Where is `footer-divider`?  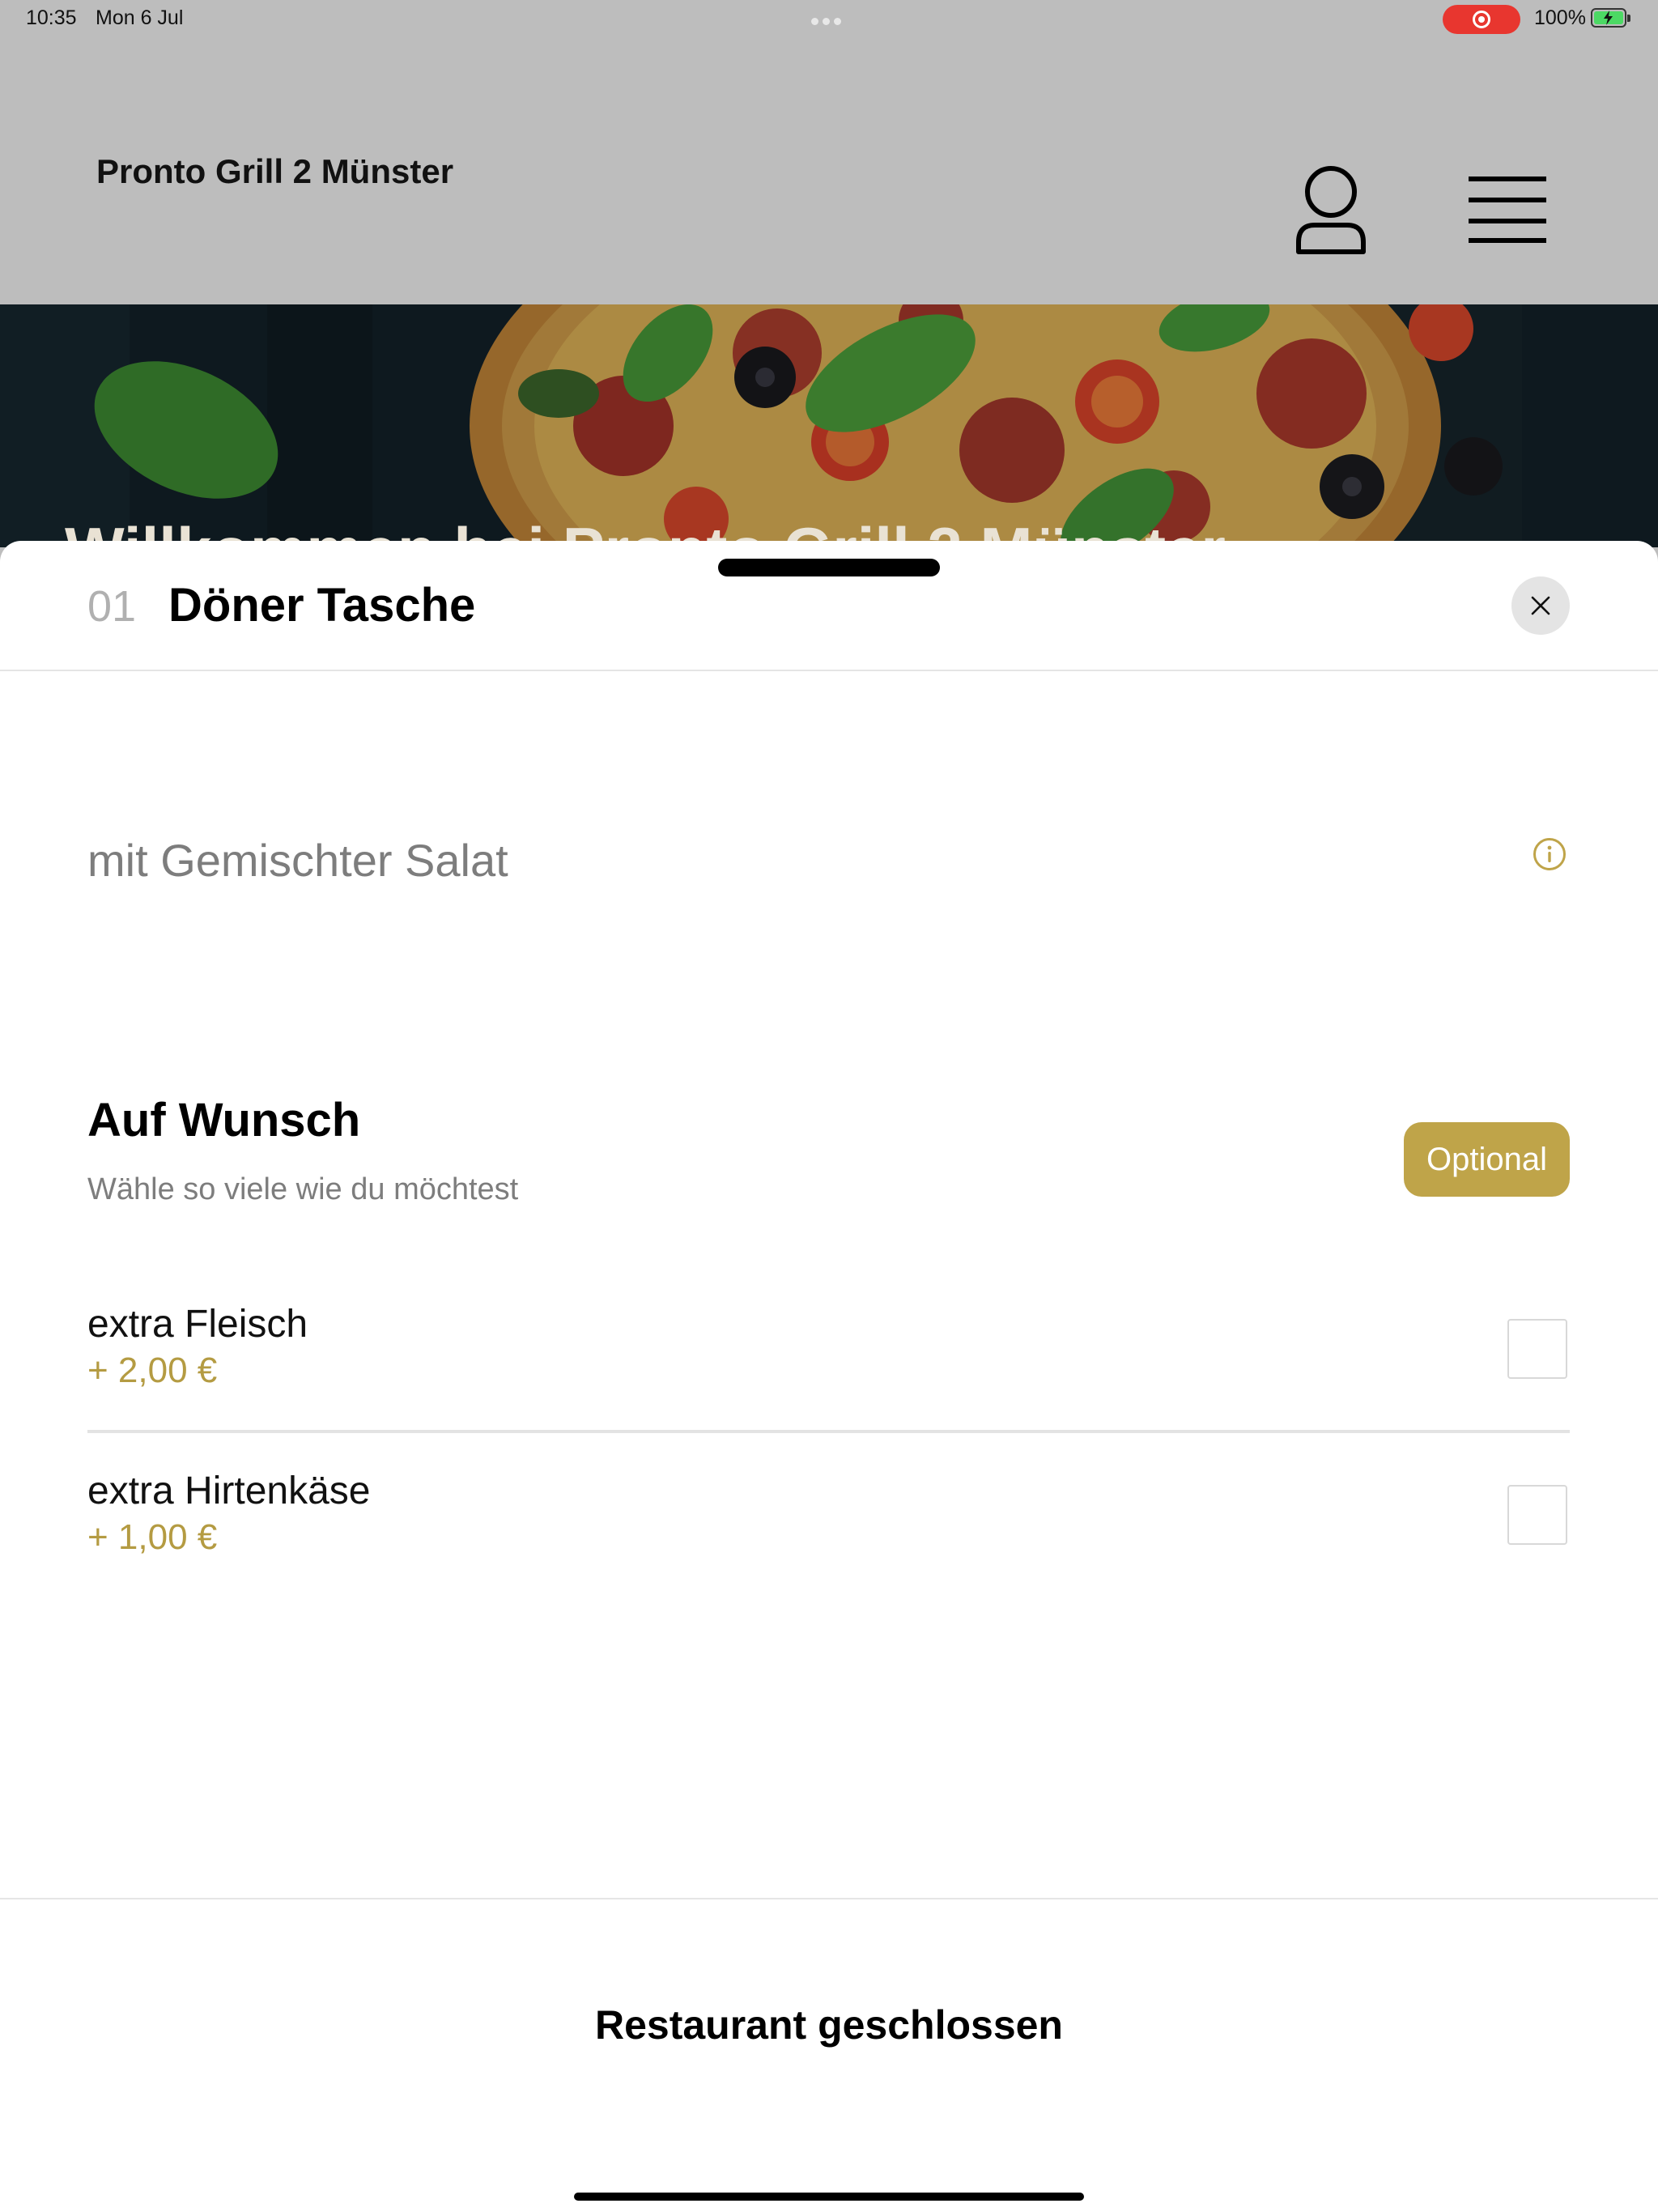
footer-divider is located at coordinates (829, 1898).